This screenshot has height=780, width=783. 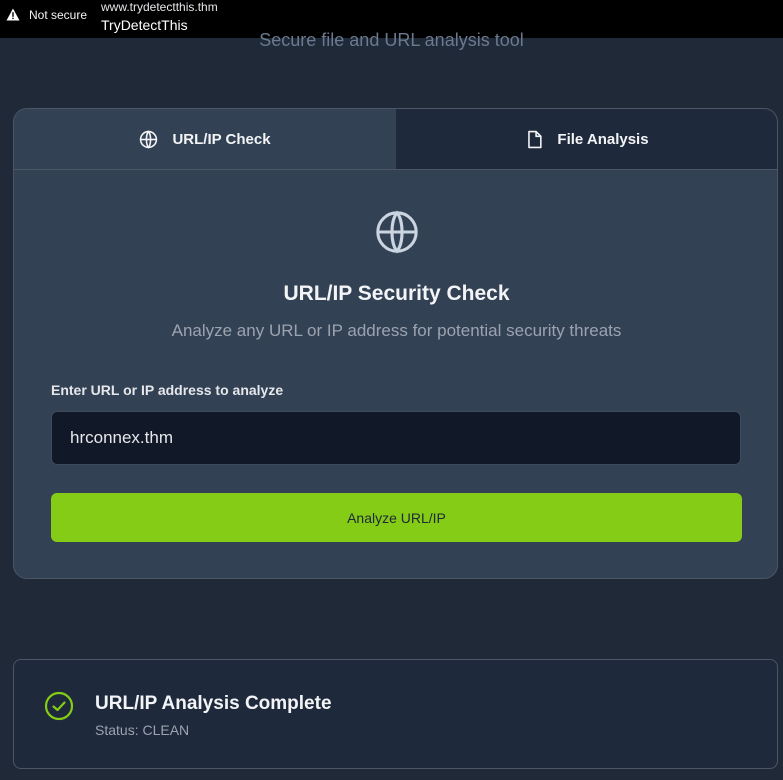 I want to click on tab-bar: URL/IP Check File Analysis, so click(x=395, y=139).